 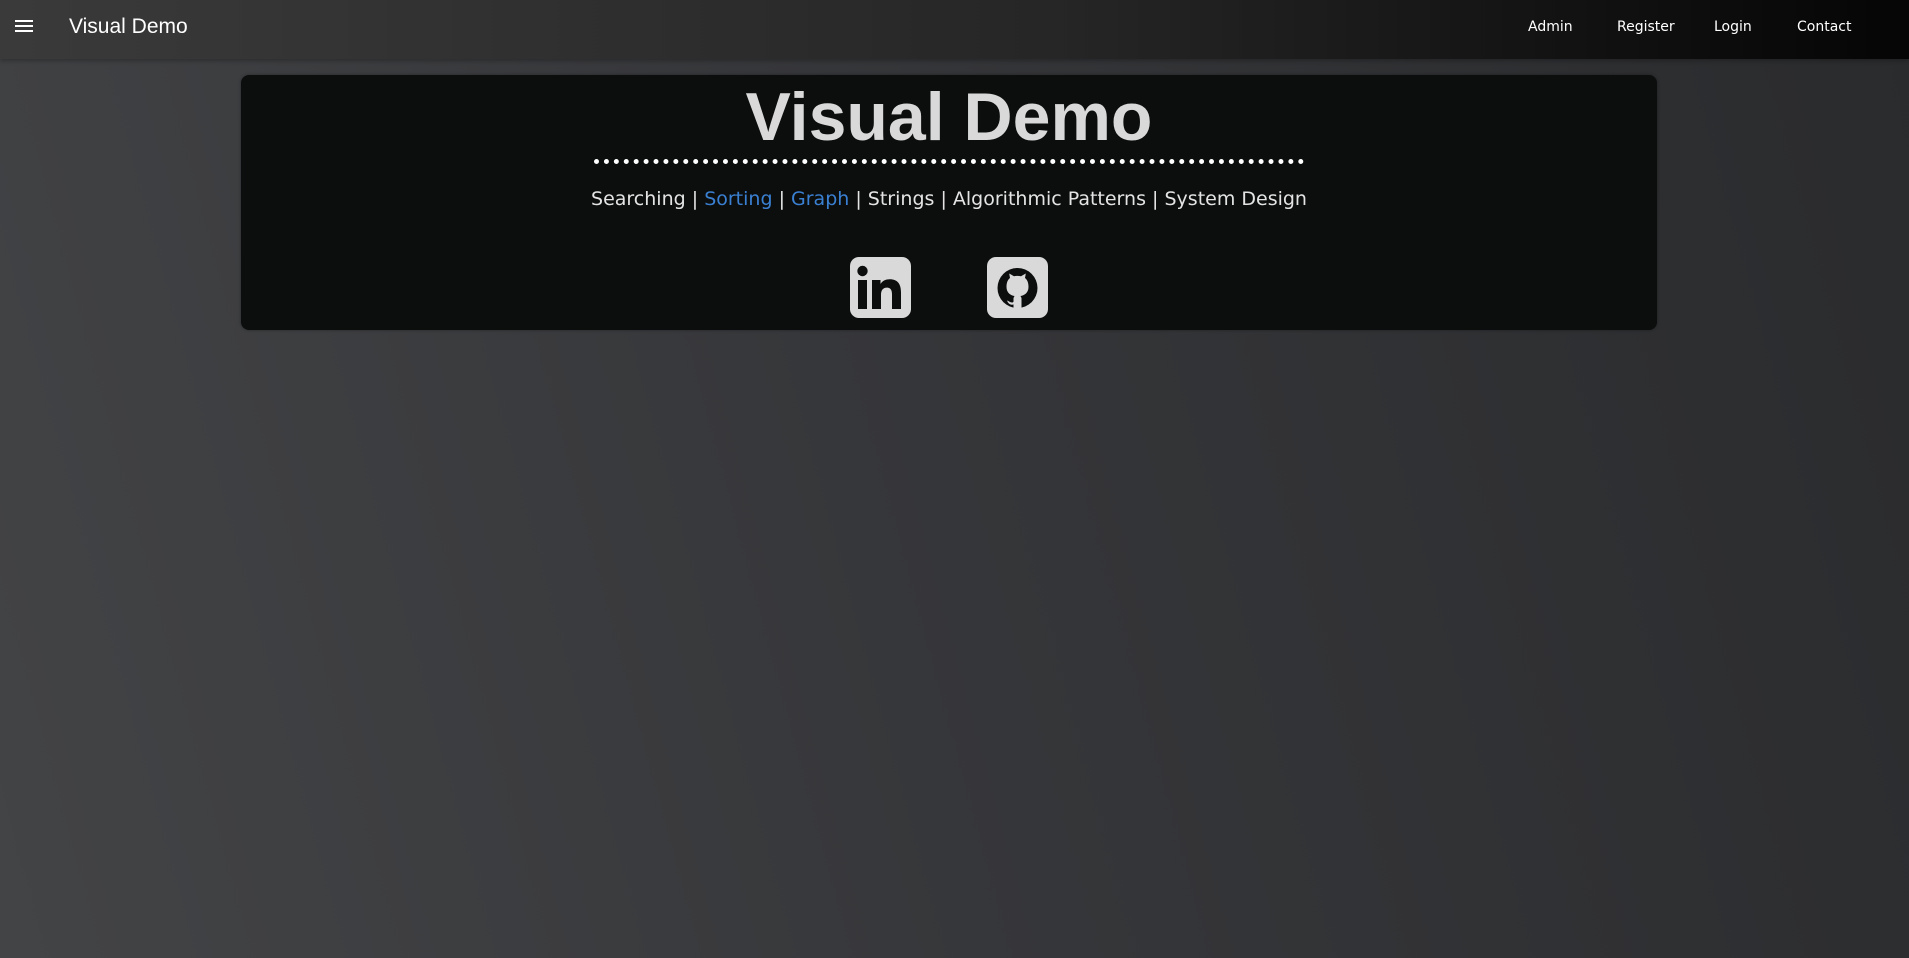 What do you see at coordinates (949, 163) in the screenshot?
I see `dotted-divider` at bounding box center [949, 163].